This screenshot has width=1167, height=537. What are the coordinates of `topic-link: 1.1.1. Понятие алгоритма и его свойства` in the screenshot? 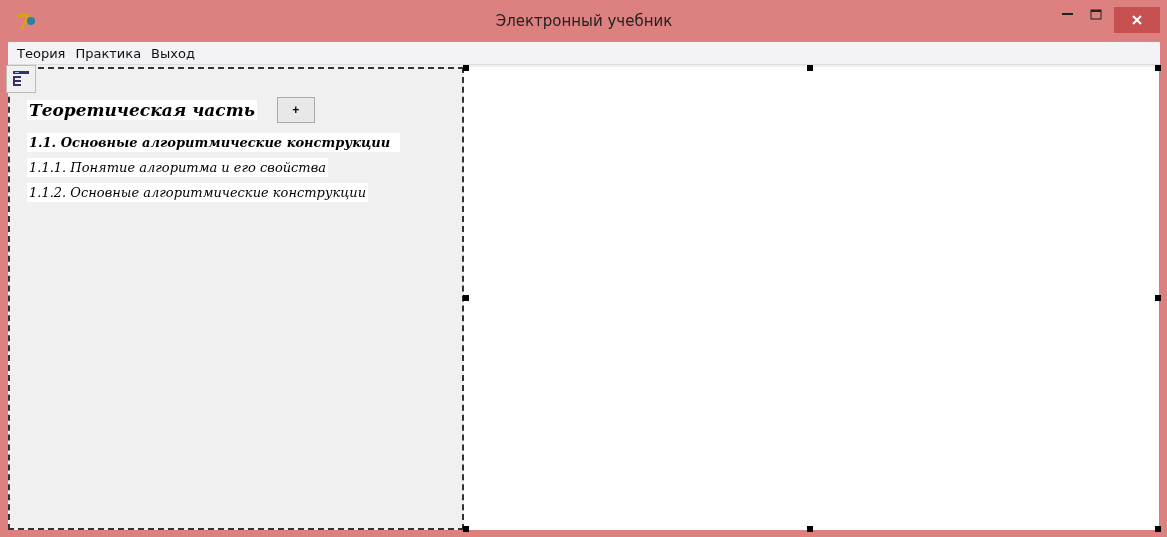 It's located at (177, 167).